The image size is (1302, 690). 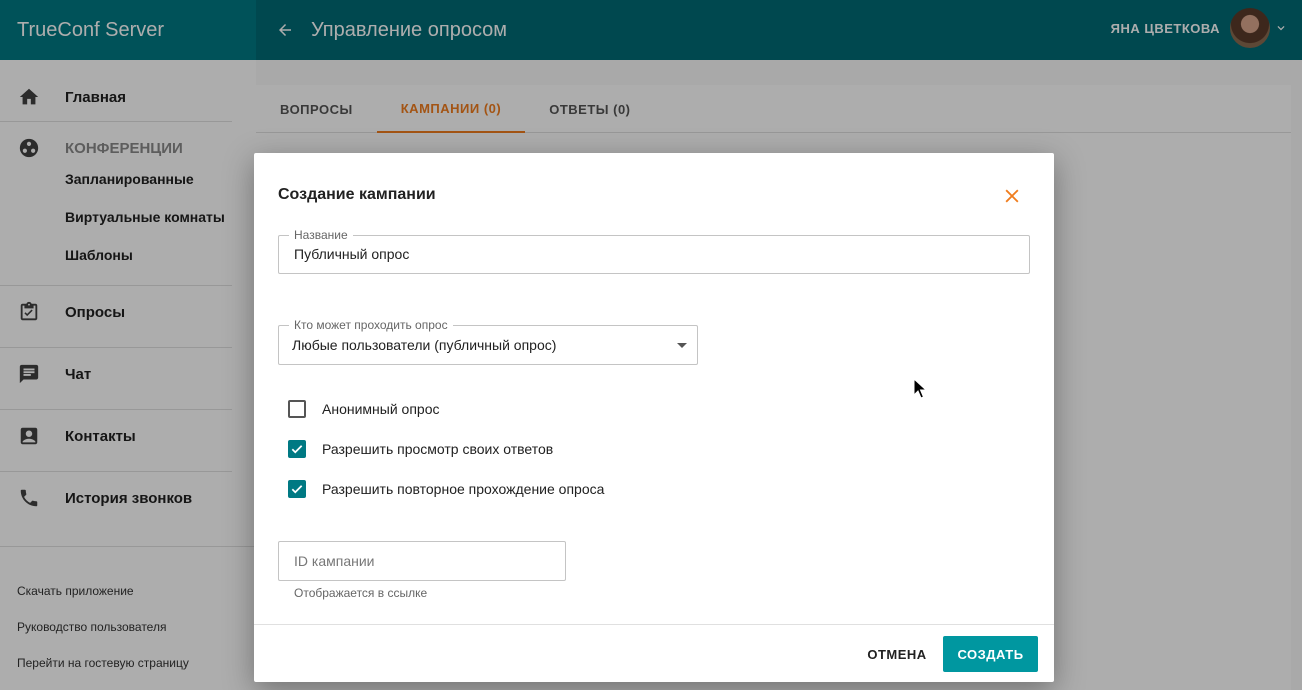 What do you see at coordinates (654, 624) in the screenshot?
I see `divider` at bounding box center [654, 624].